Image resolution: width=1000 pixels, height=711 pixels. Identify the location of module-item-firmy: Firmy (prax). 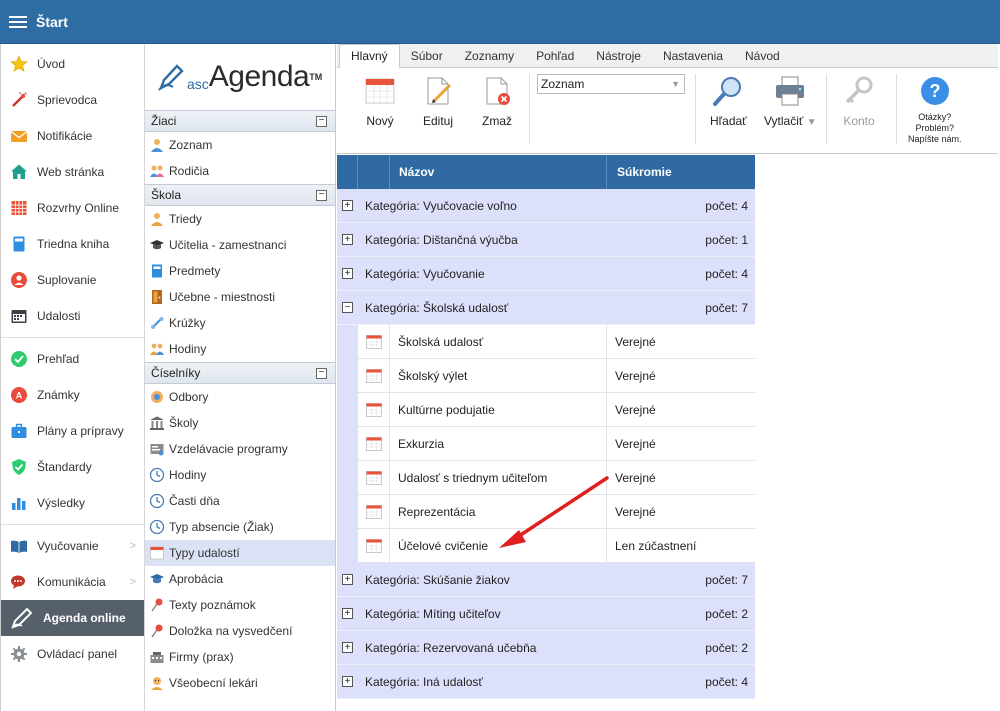
(240, 657).